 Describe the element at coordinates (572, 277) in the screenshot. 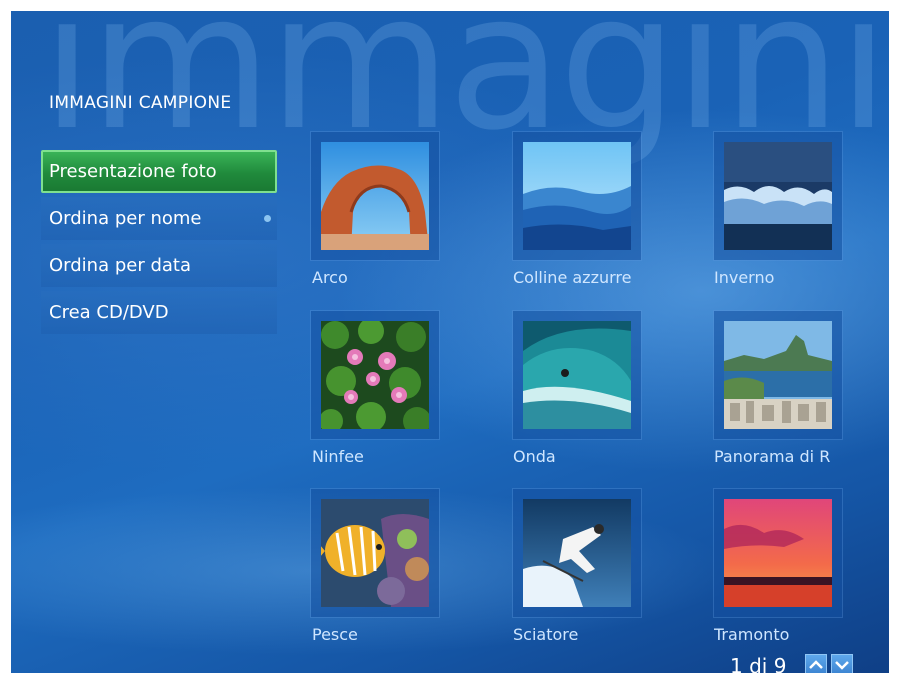

I see `gallery-caption: Colline azzurre` at that location.